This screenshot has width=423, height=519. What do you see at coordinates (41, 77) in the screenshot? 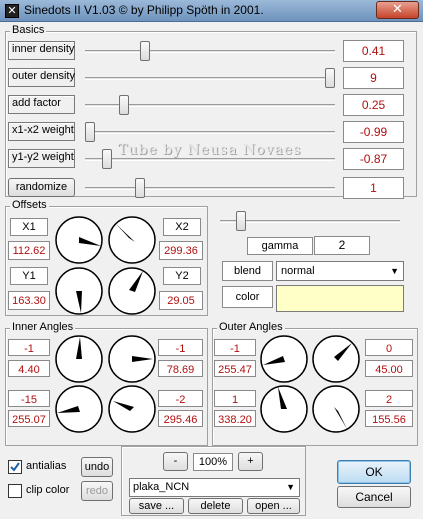
I see `basics-label-2: outer density` at bounding box center [41, 77].